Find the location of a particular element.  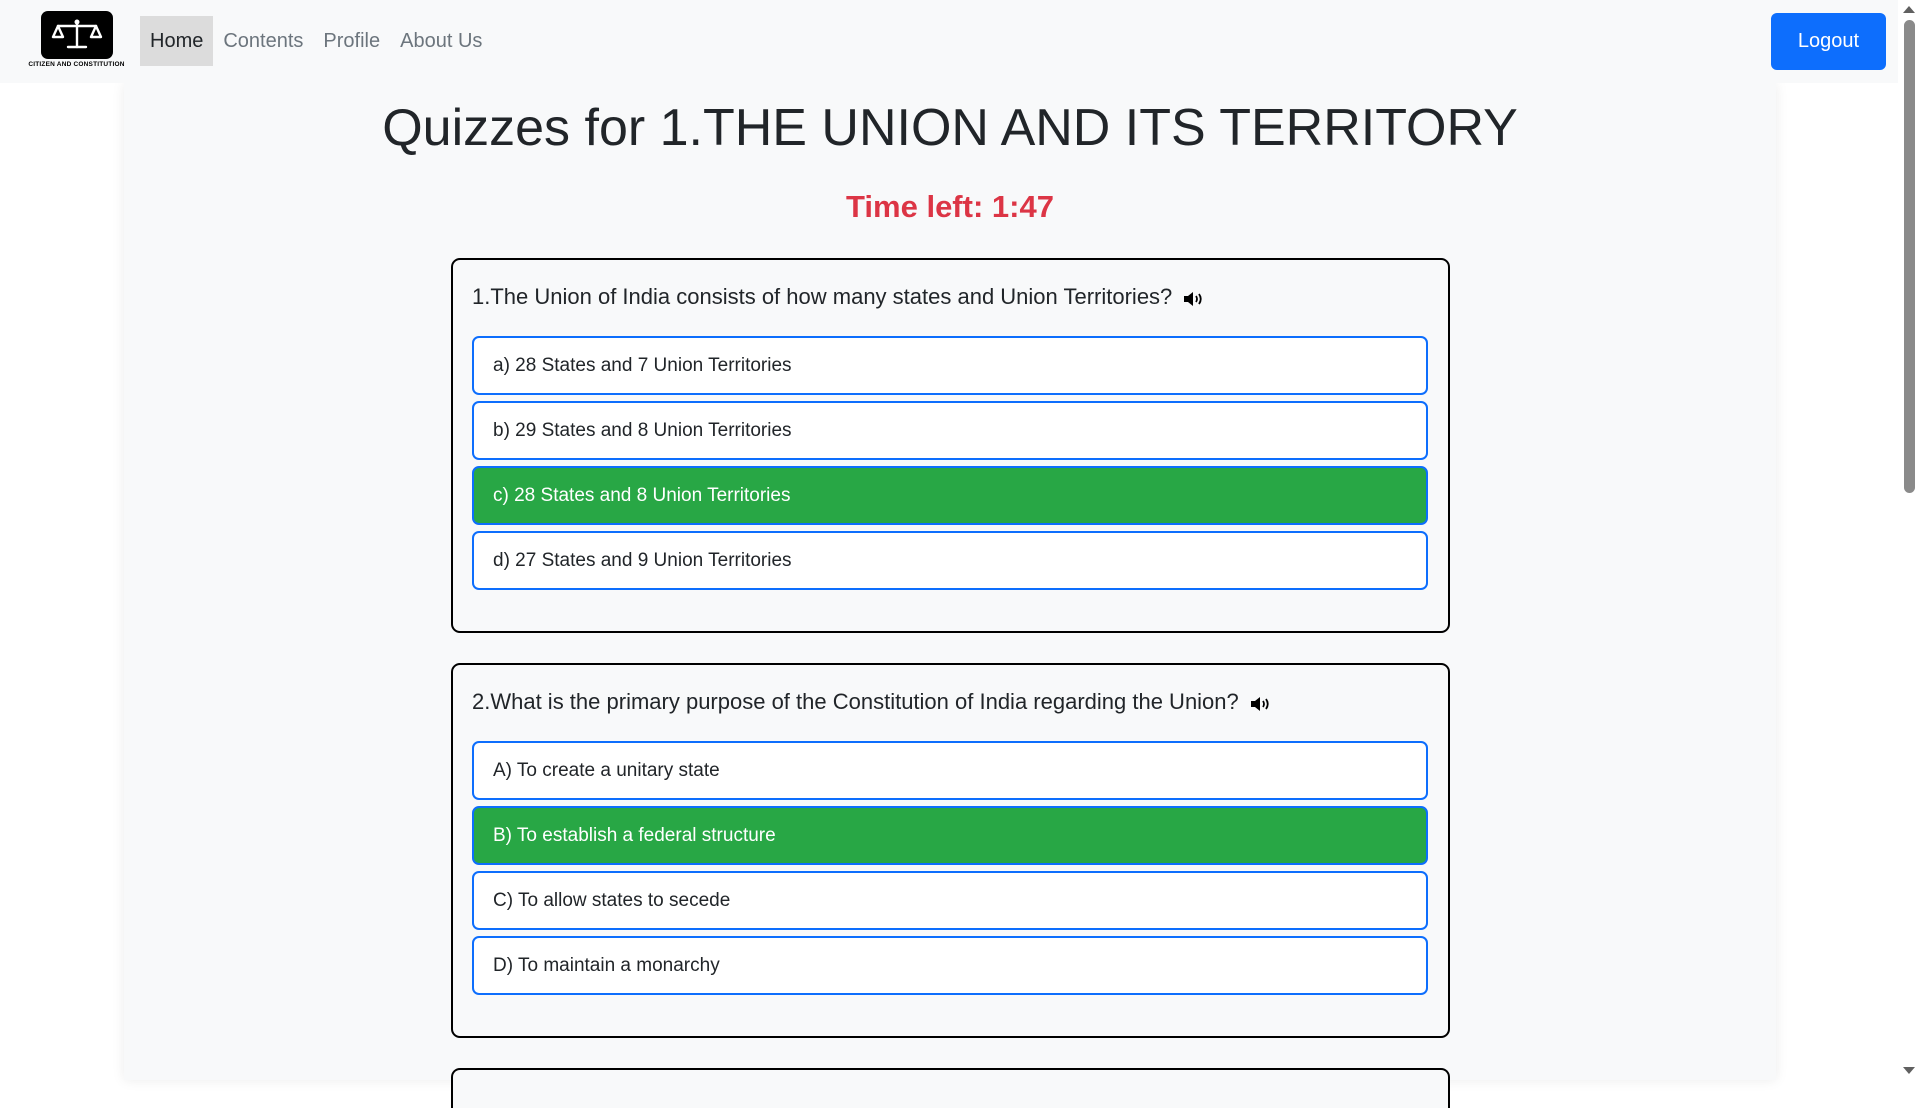

nav-links: Home Contents Profile About Us is located at coordinates (316, 41).